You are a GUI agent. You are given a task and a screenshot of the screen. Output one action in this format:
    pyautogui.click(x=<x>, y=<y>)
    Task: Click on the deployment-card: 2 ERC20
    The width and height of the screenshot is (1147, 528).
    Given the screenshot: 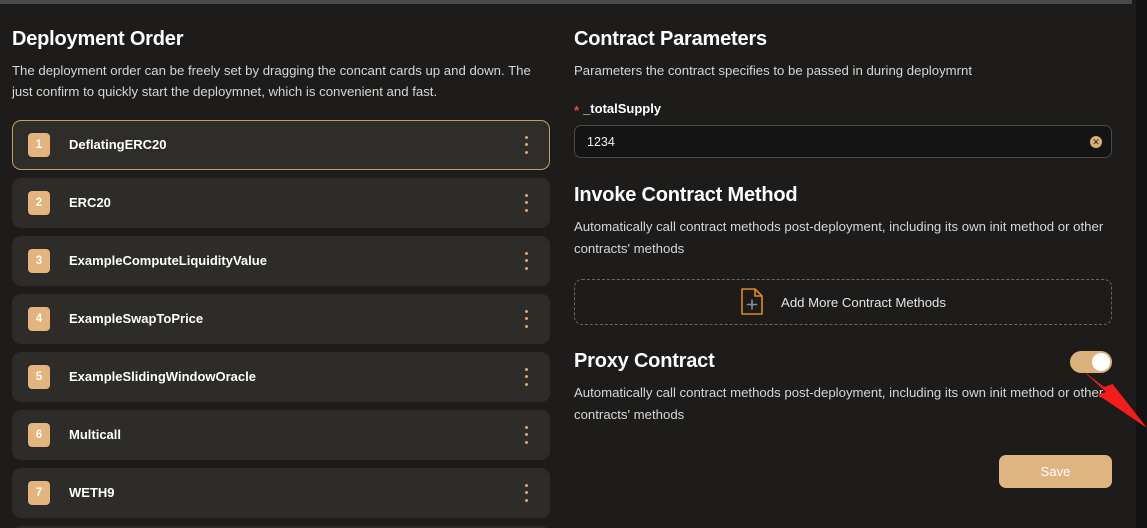 What is the action you would take?
    pyautogui.click(x=281, y=202)
    